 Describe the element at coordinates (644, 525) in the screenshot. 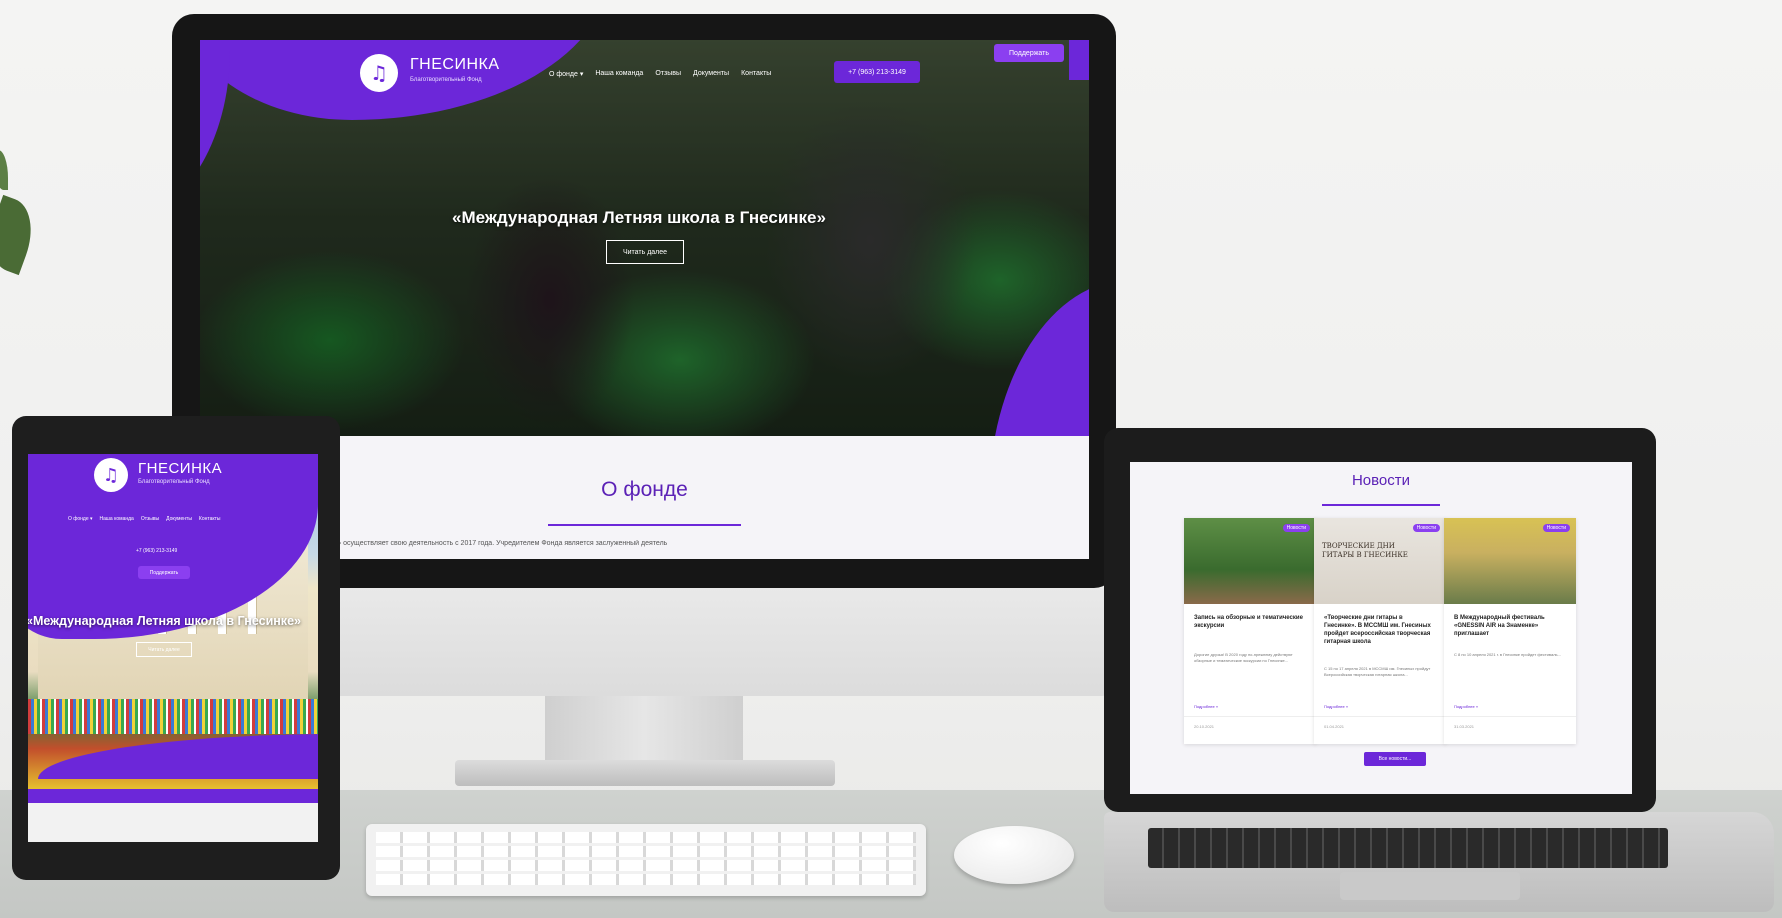

I see `about-underline` at that location.